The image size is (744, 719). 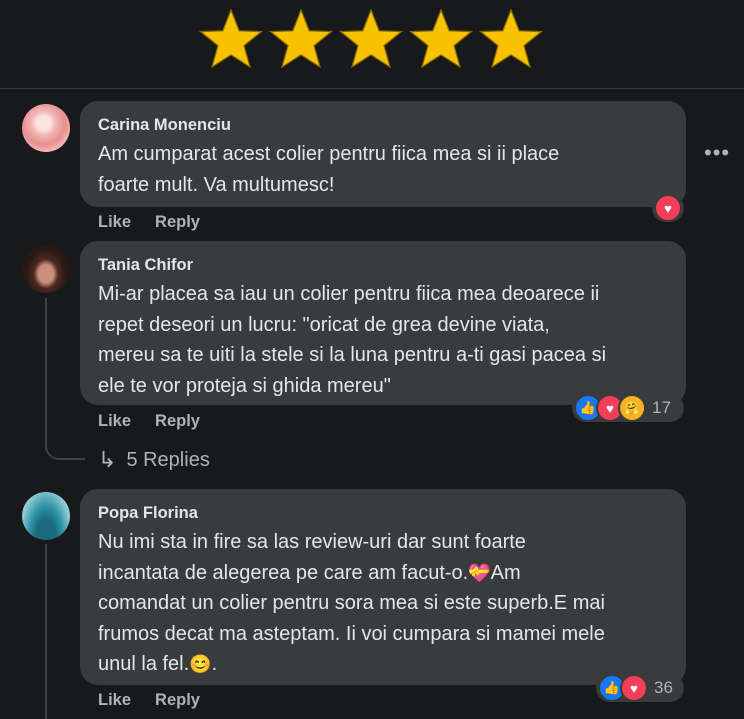 I want to click on more-options-button: •••, so click(x=717, y=153).